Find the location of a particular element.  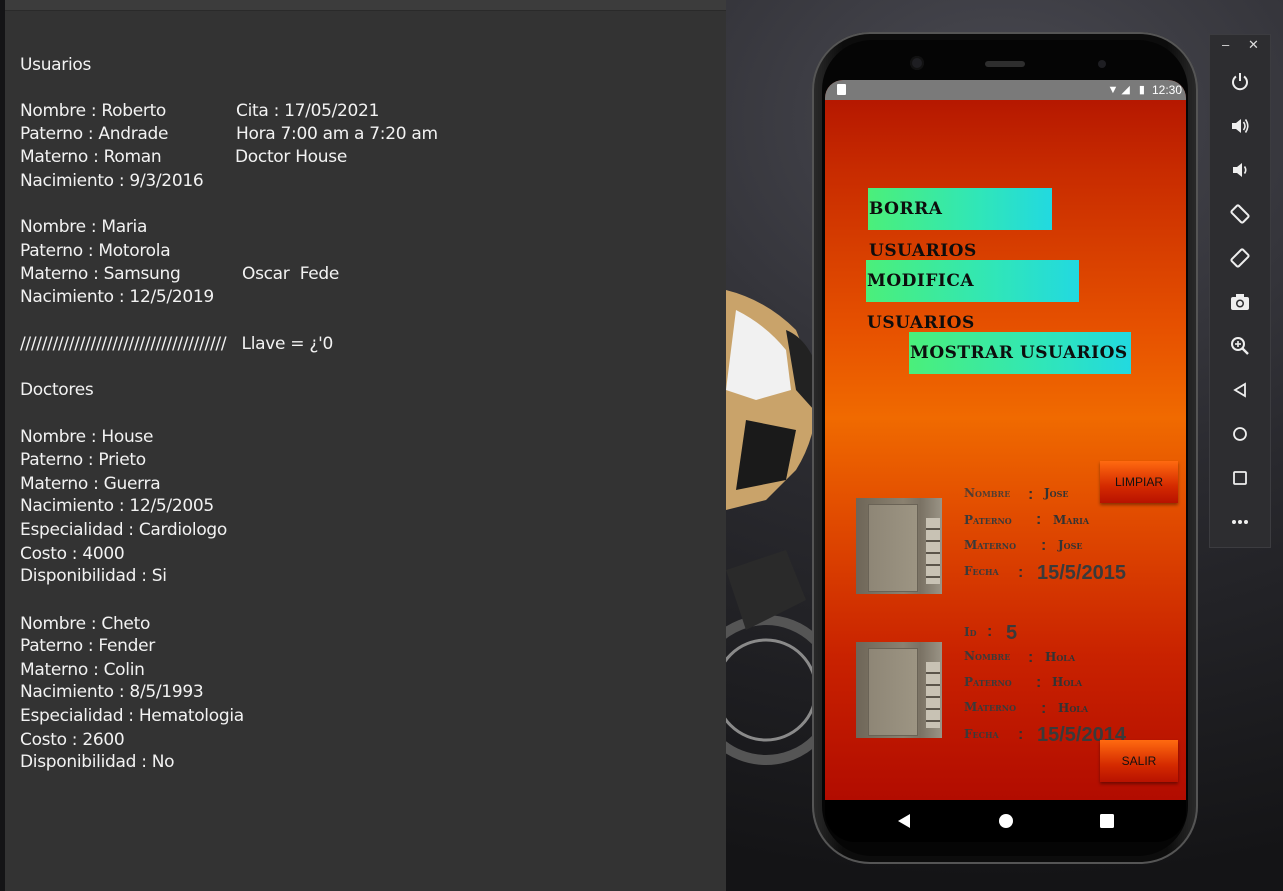

text-line: Nombre : Cheto is located at coordinates (85, 624).